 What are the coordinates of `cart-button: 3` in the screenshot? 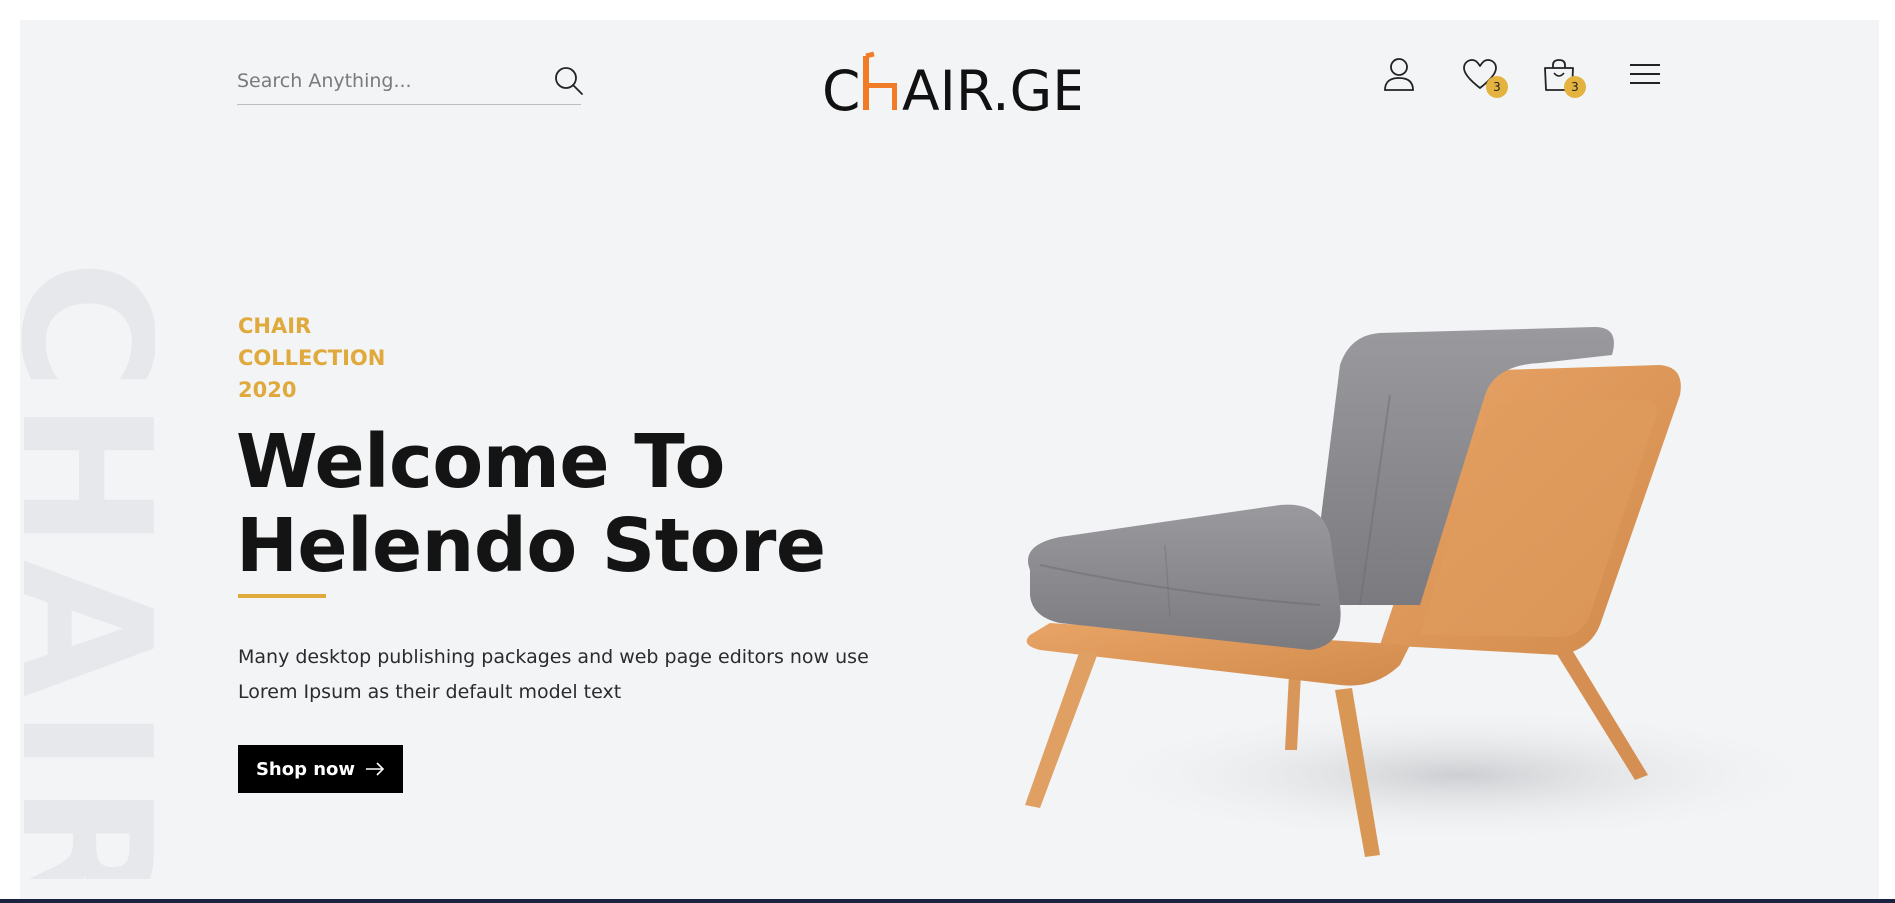 It's located at (1570, 81).